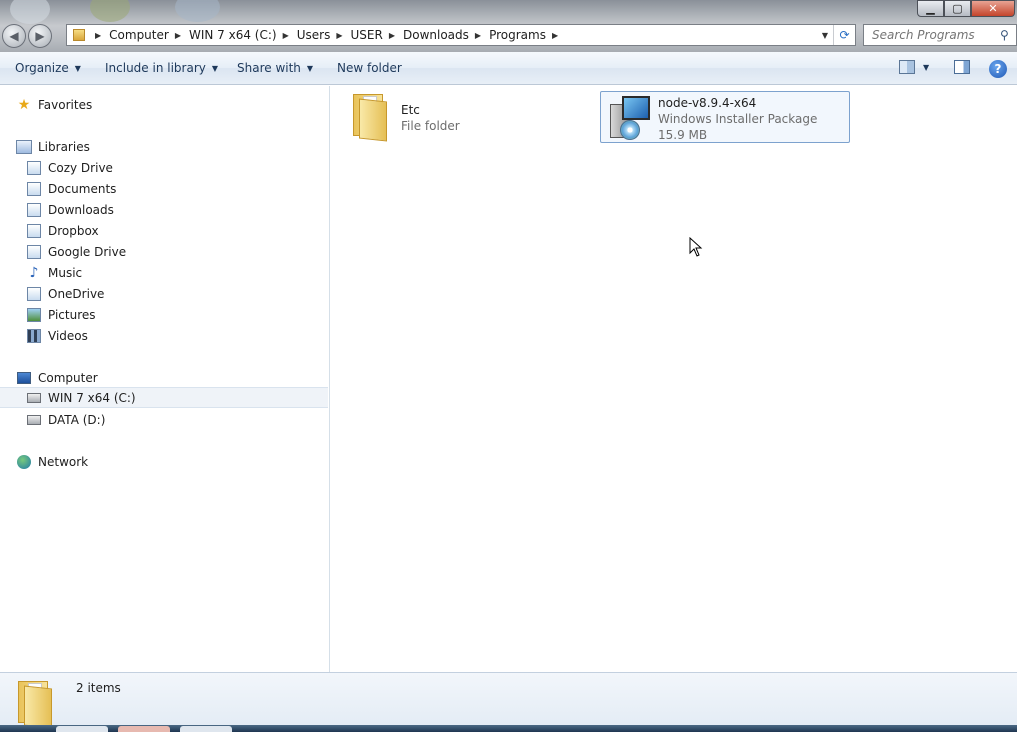 This screenshot has width=1017, height=732. Describe the element at coordinates (87, 251) in the screenshot. I see `sidebar-item-label: Google Drive` at that location.